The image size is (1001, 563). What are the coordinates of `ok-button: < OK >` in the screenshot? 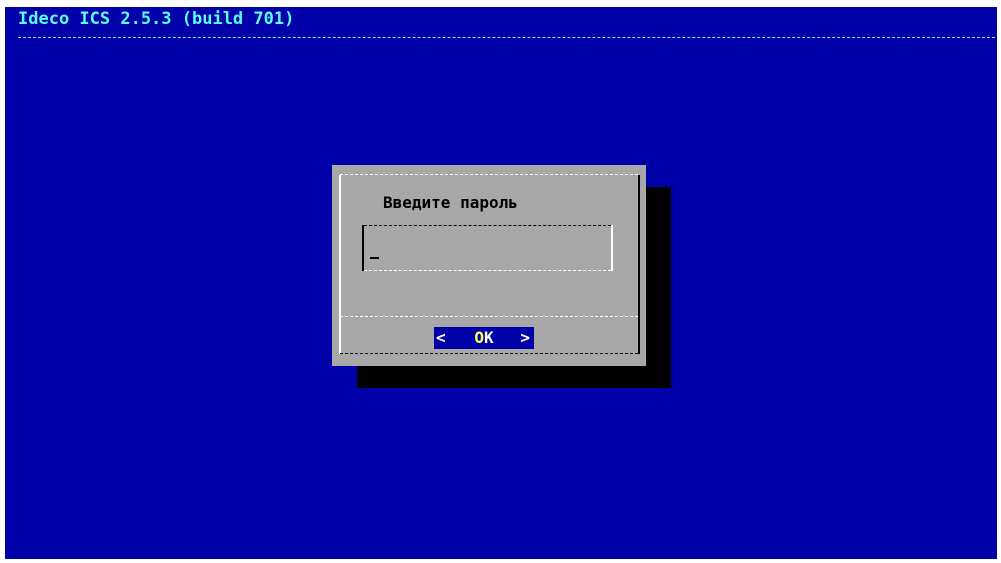 It's located at (484, 338).